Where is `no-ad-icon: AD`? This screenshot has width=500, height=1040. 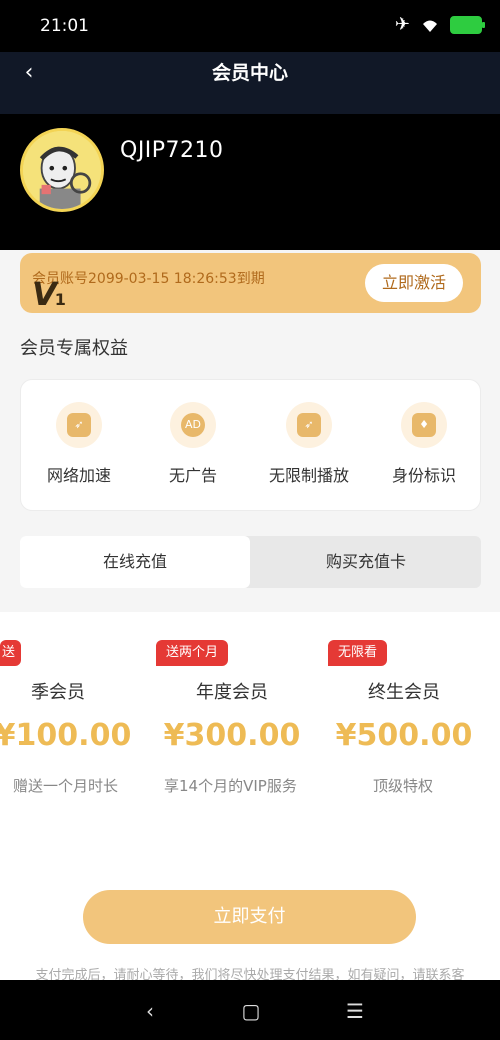
no-ad-icon: AD is located at coordinates (193, 425).